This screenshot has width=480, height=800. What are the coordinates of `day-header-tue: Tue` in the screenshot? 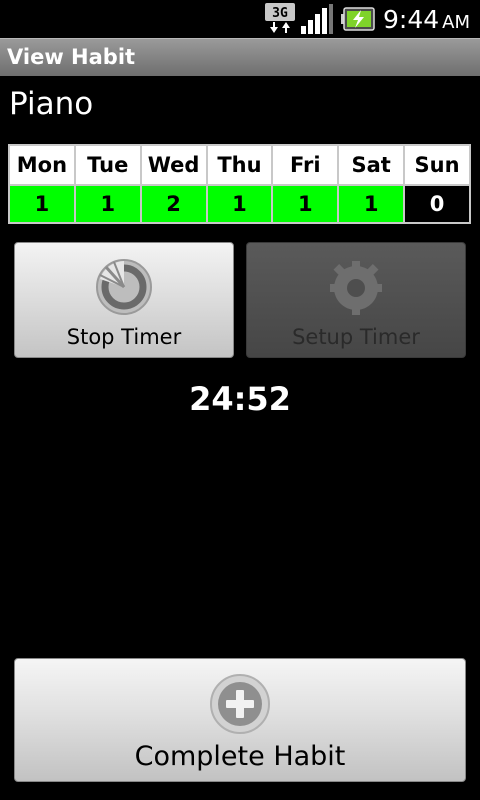 It's located at (107, 165).